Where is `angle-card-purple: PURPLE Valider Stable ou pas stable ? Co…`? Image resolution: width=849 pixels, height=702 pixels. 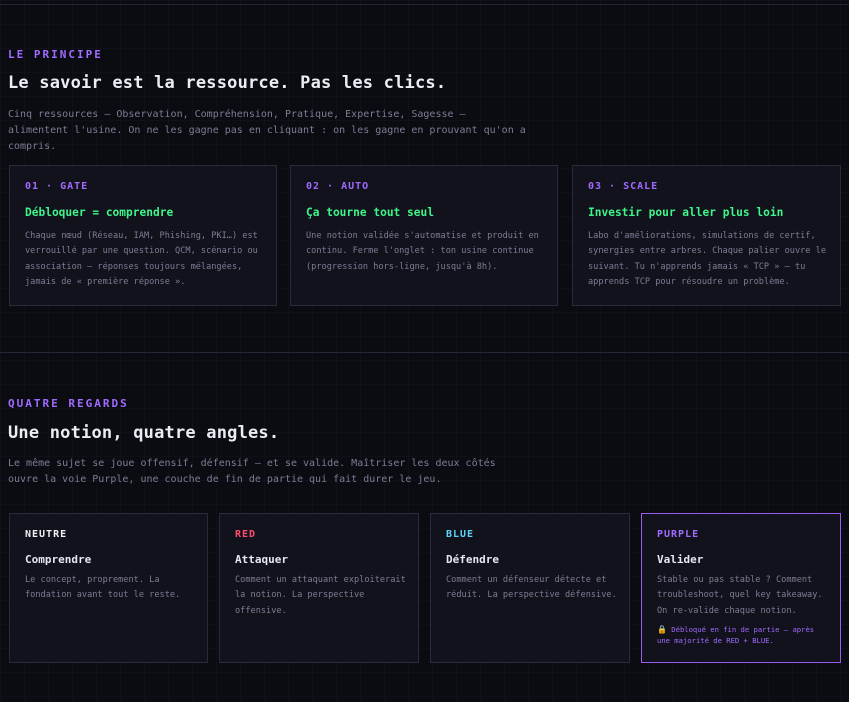
angle-card-purple: PURPLE Valider Stable ou pas stable ? Co… is located at coordinates (741, 588).